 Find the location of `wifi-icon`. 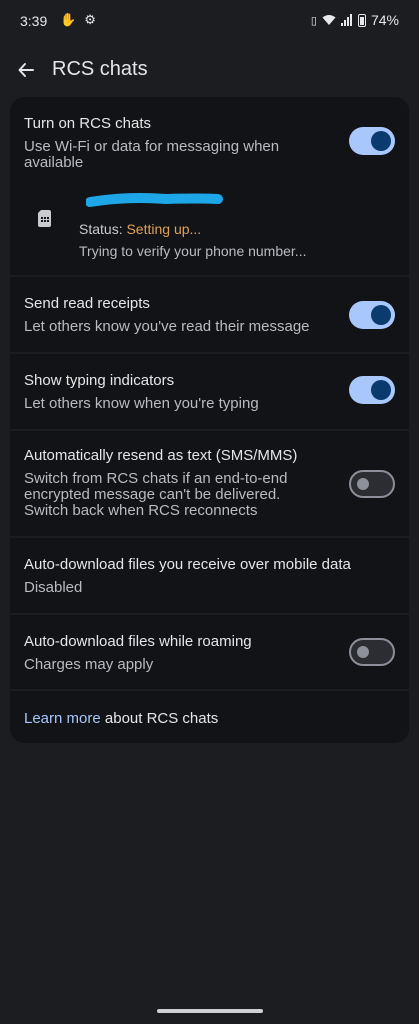

wifi-icon is located at coordinates (329, 20).